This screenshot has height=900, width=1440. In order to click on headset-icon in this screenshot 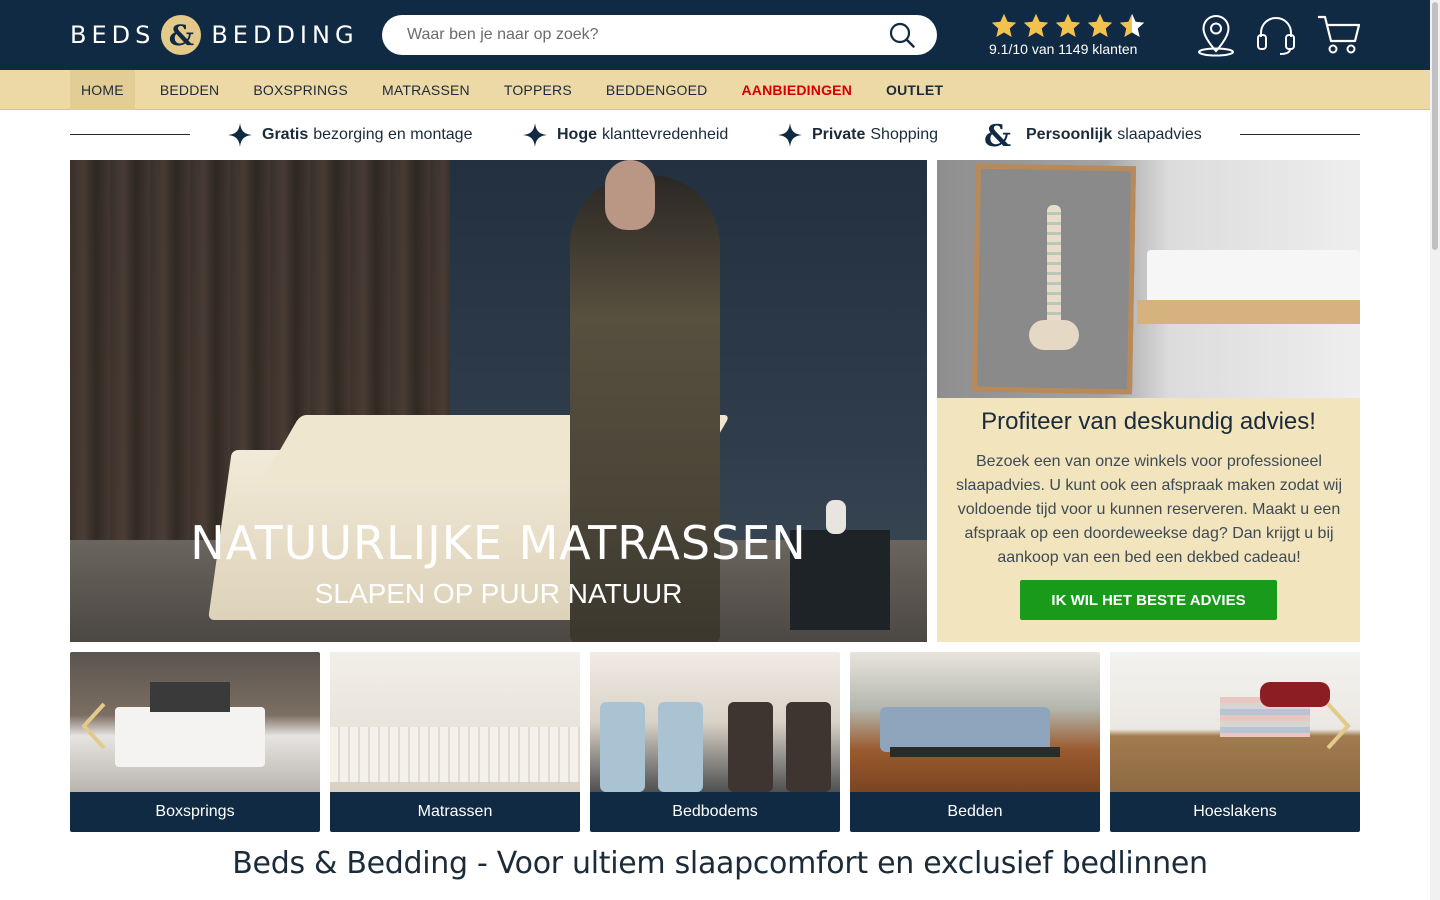, I will do `click(1276, 35)`.